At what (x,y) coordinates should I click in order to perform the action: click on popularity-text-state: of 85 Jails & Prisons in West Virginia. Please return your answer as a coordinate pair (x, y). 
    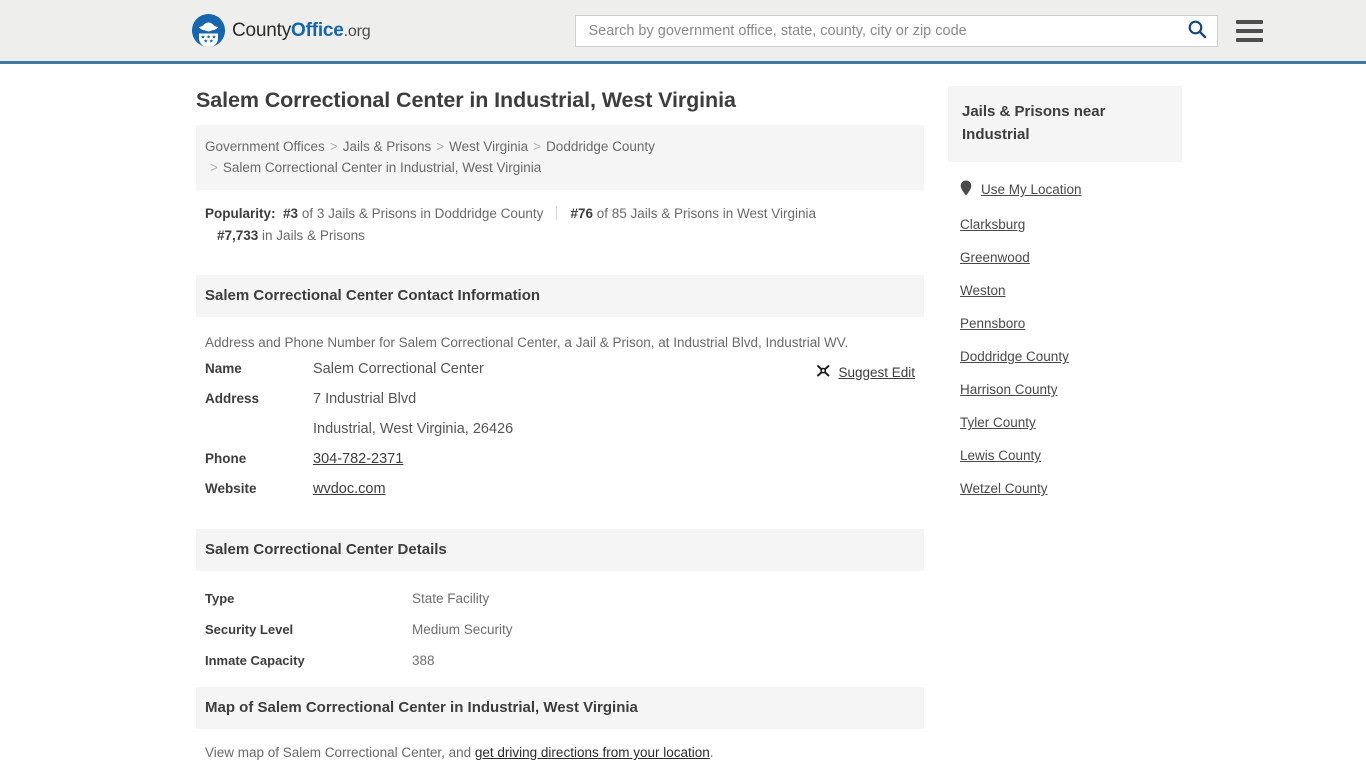
    Looking at the image, I should click on (704, 213).